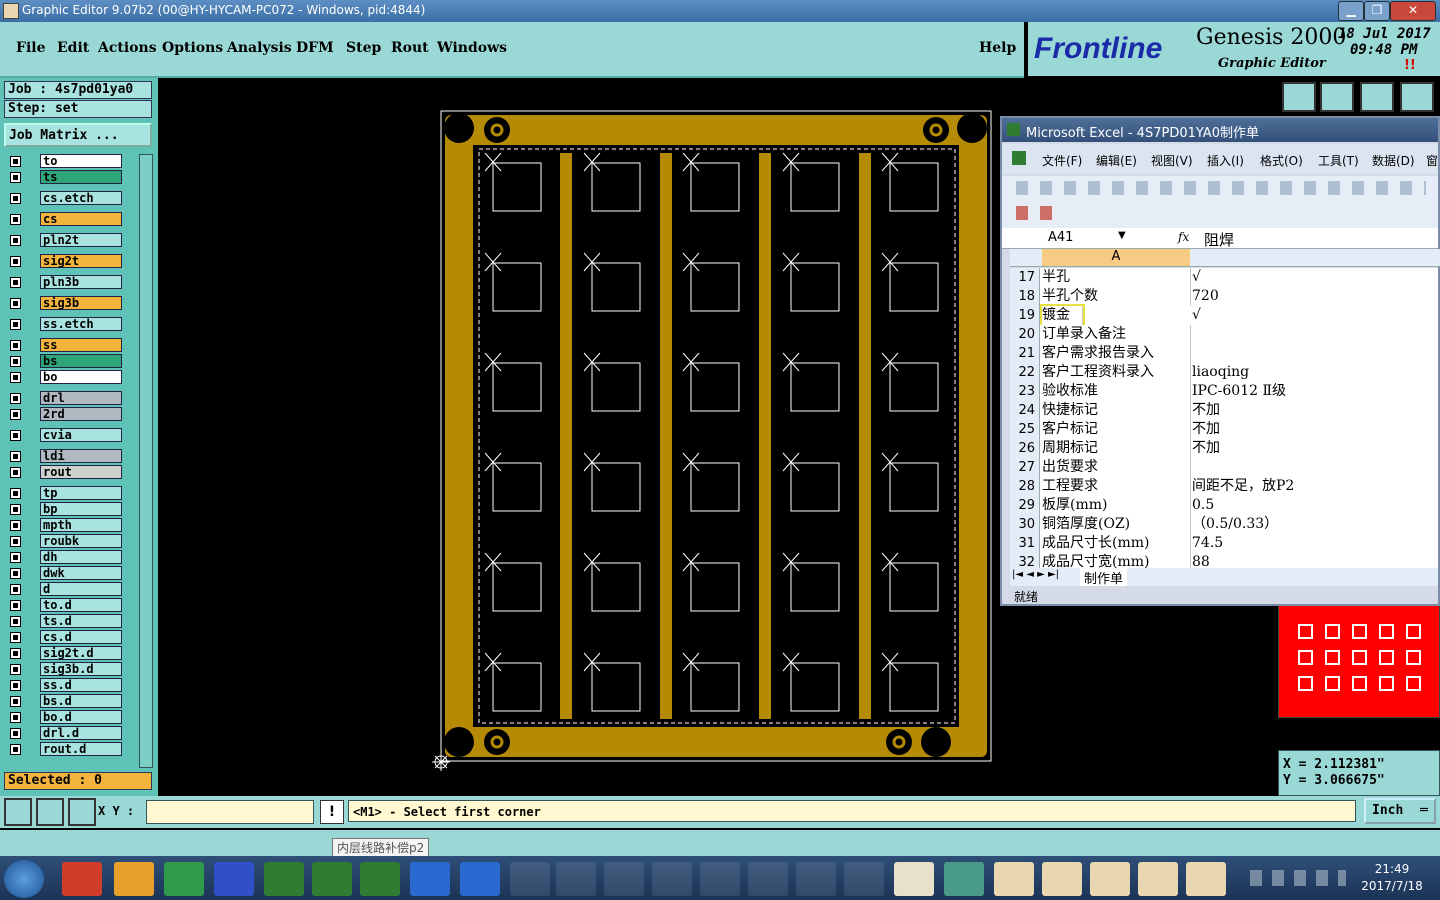 Image resolution: width=1440 pixels, height=900 pixels. Describe the element at coordinates (65, 414) in the screenshot. I see `layer-row: 2rd` at that location.